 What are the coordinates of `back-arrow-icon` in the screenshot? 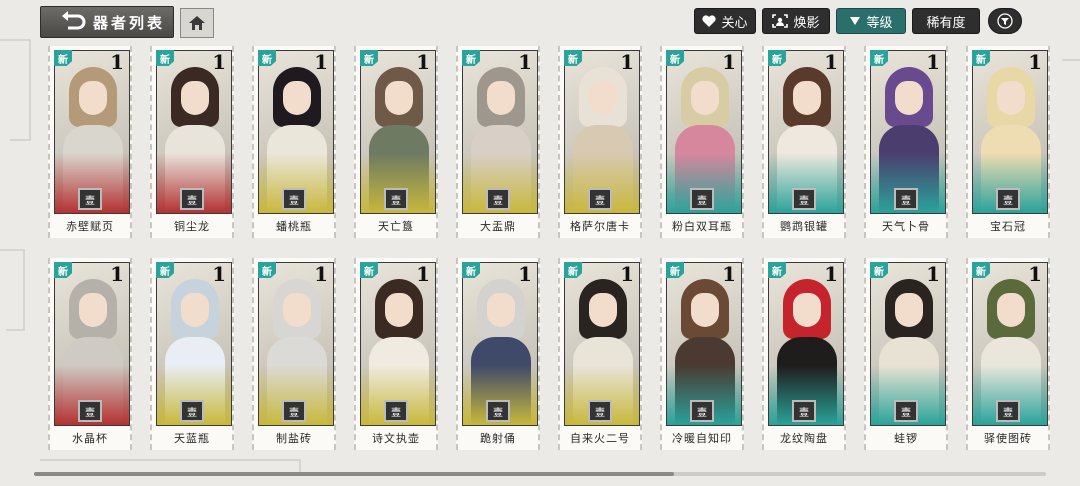 It's located at (74, 20).